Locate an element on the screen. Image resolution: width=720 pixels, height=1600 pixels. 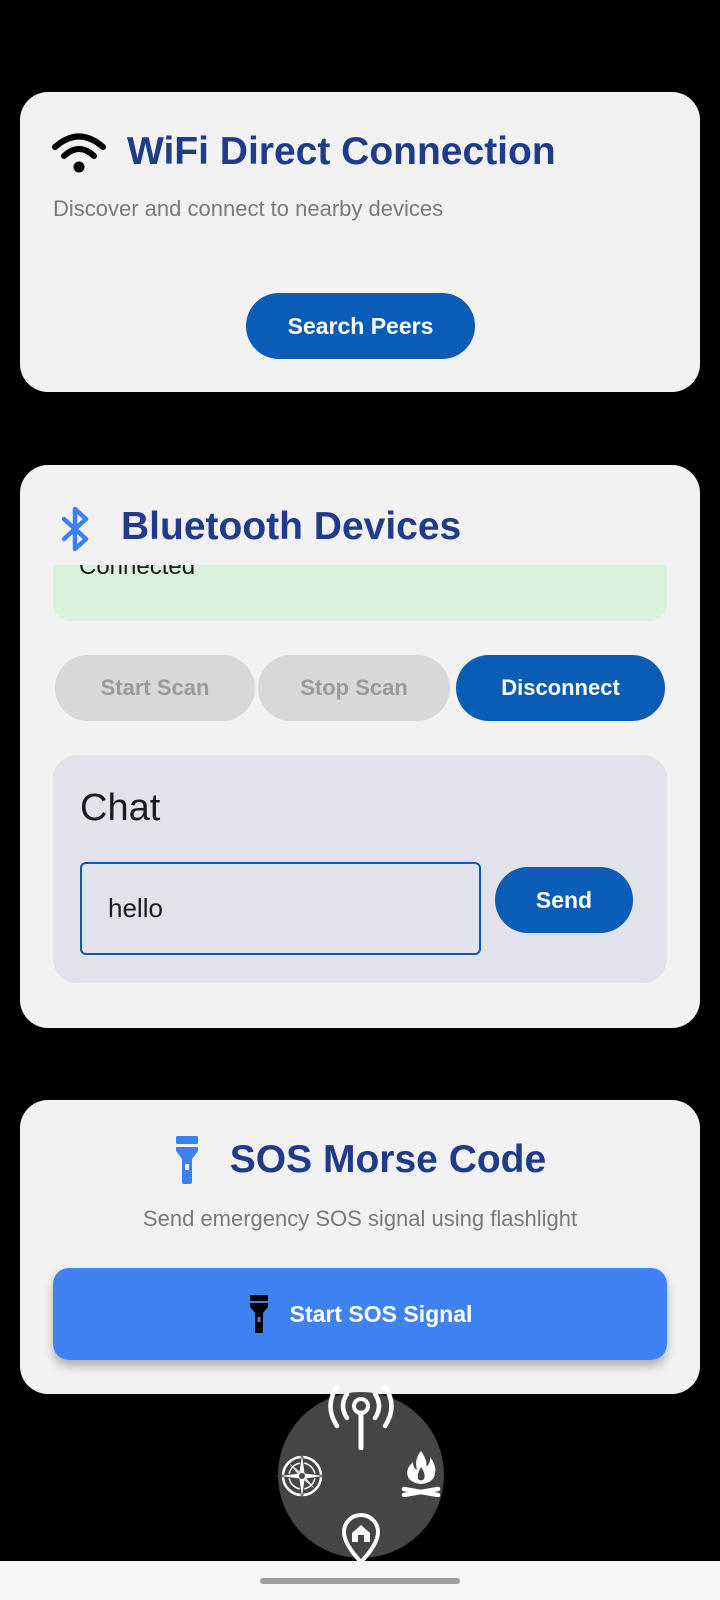
connection-status-box: Connected is located at coordinates (360, 593).